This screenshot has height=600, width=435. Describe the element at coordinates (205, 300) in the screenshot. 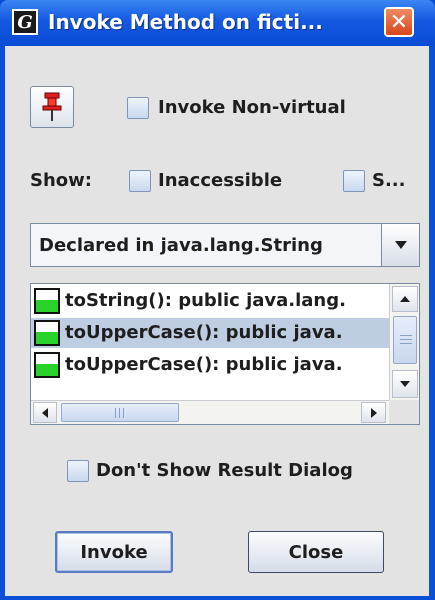

I see `method-item-label: toString(): public java.lang.` at that location.